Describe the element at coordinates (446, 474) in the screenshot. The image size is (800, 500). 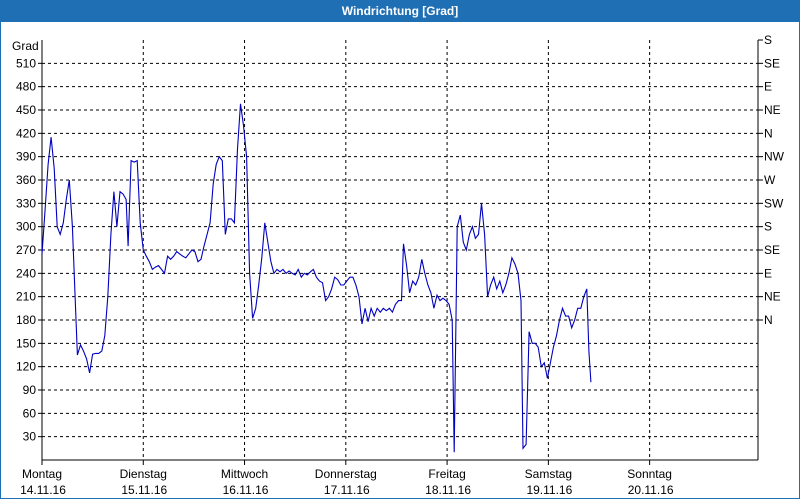
I see `x-tick-day: Freitag` at that location.